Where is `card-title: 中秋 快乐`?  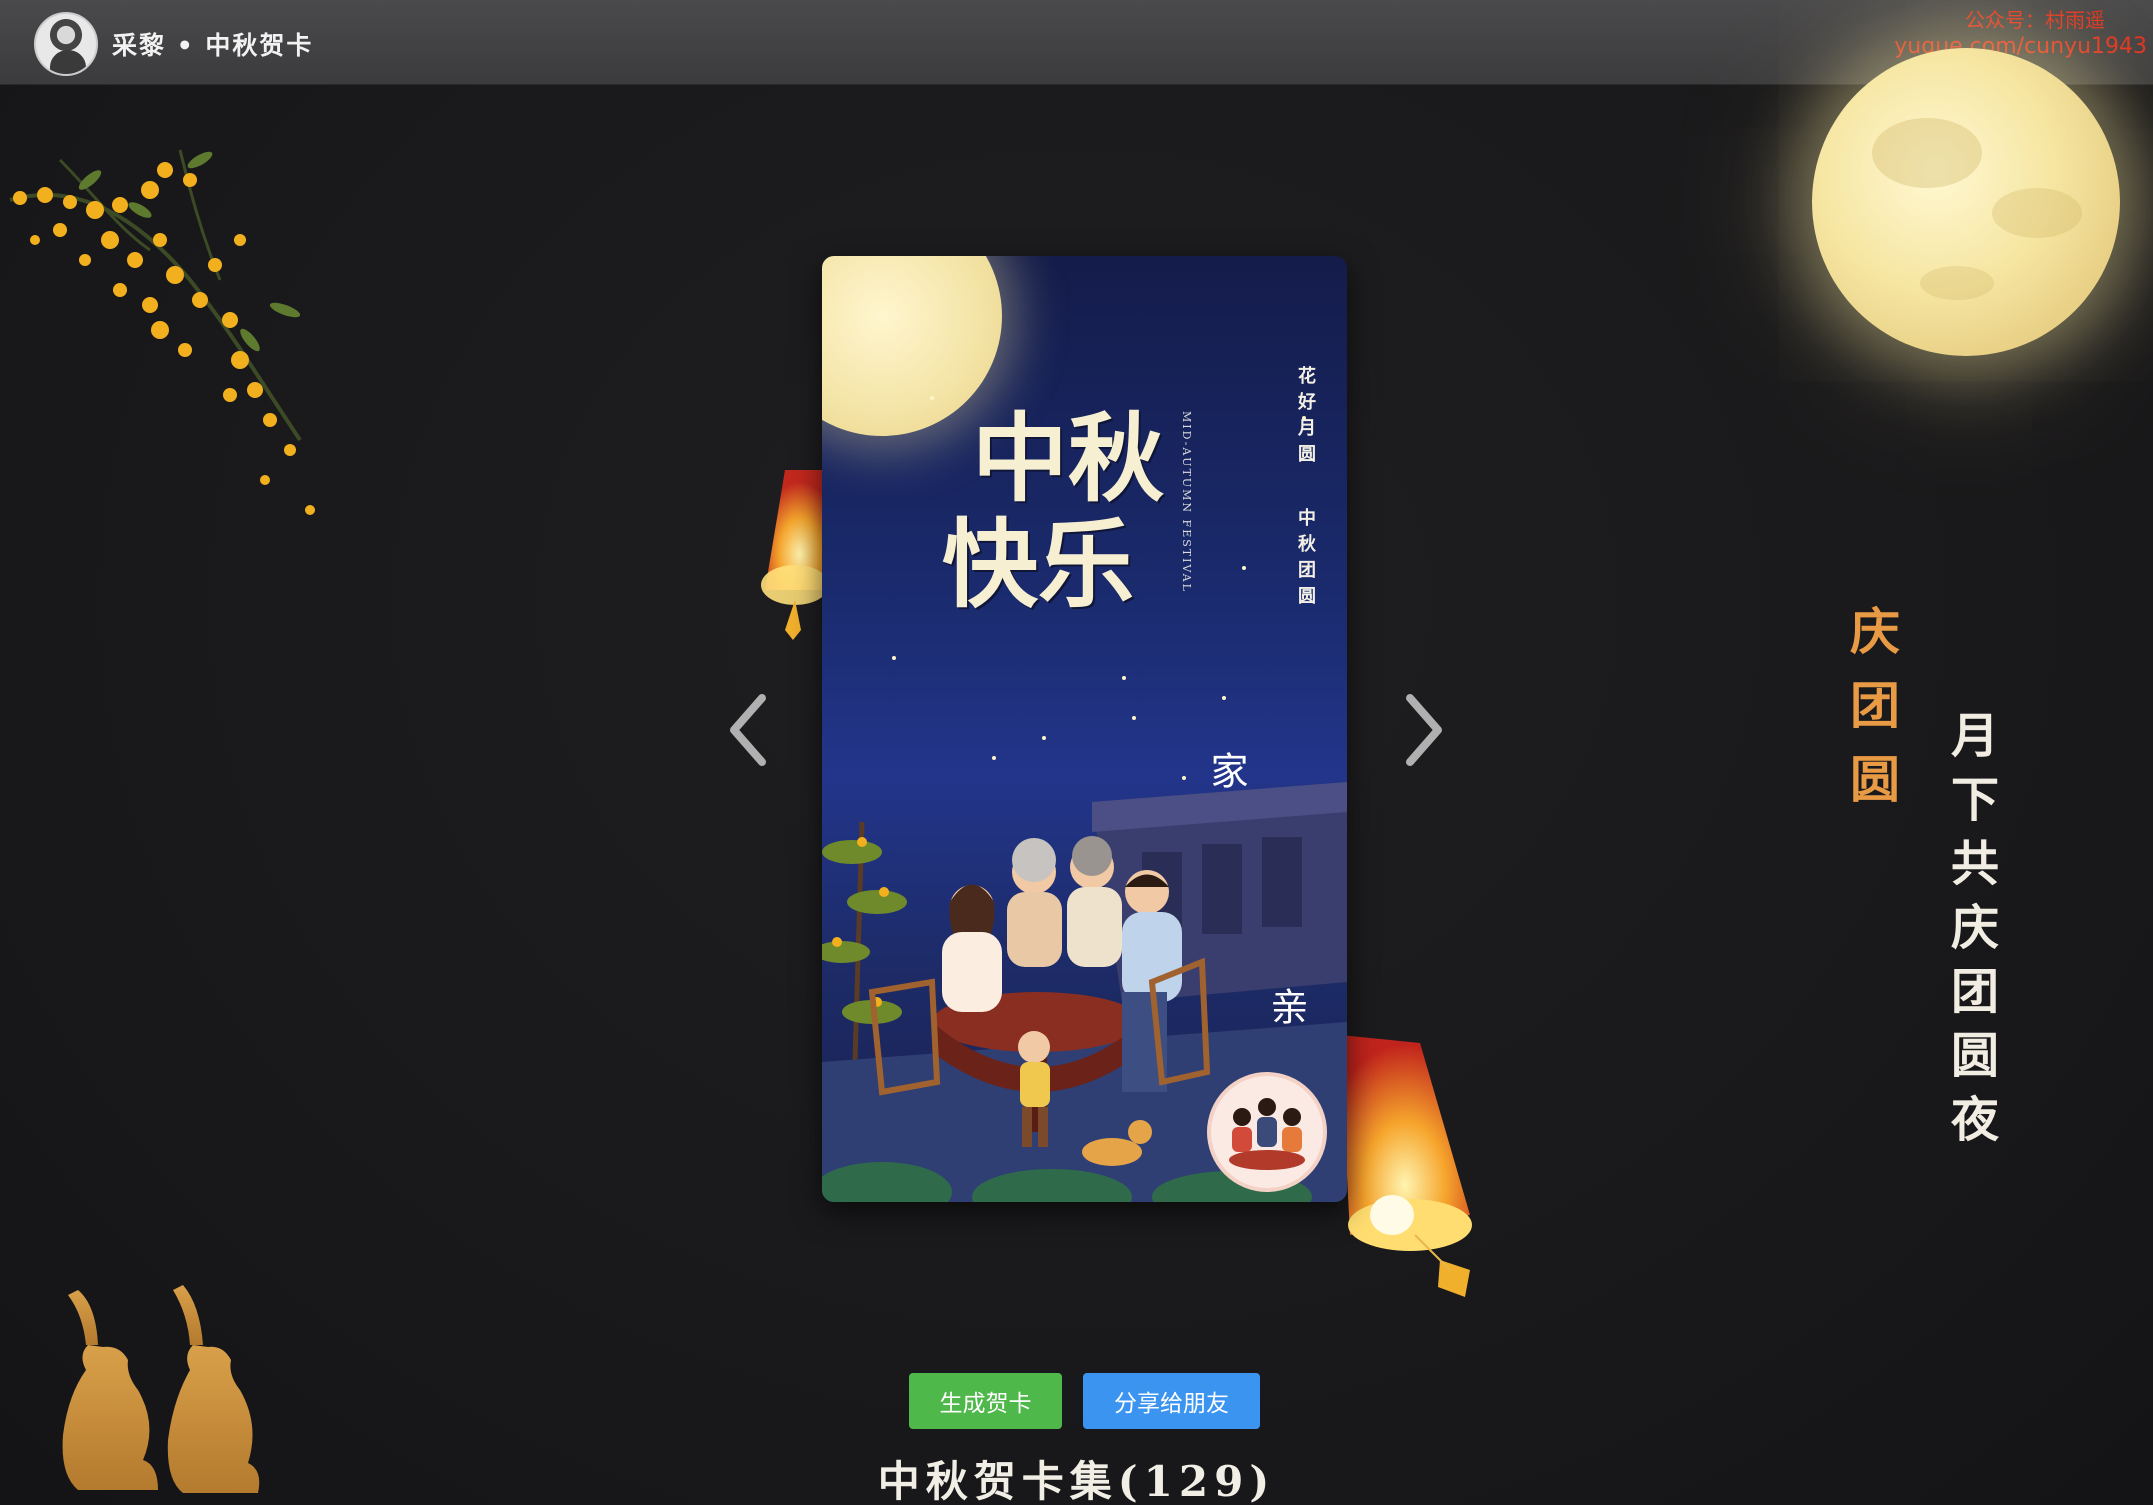
card-title: 中秋 快乐 is located at coordinates (1053, 509).